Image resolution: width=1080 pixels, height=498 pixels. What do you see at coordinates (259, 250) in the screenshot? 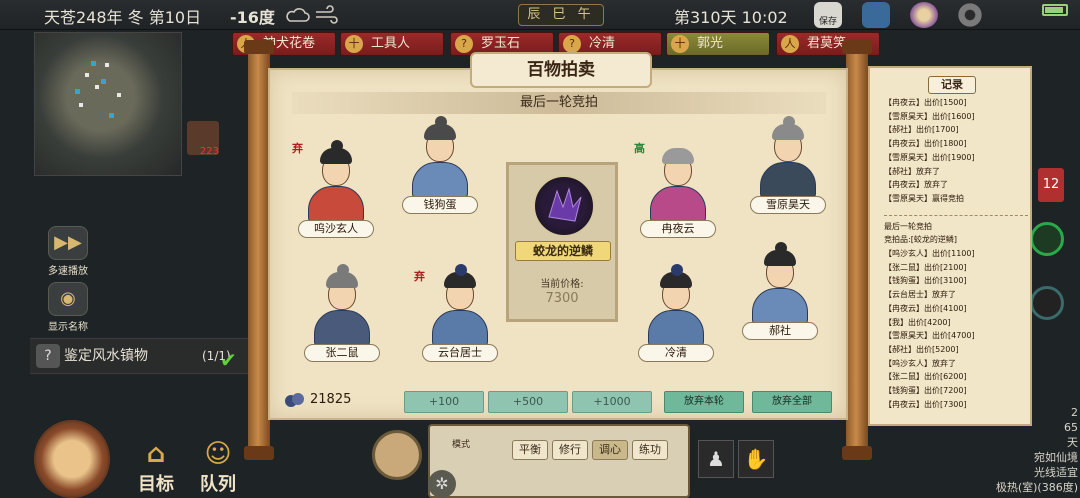
I see `scroll-rod-left` at bounding box center [259, 250].